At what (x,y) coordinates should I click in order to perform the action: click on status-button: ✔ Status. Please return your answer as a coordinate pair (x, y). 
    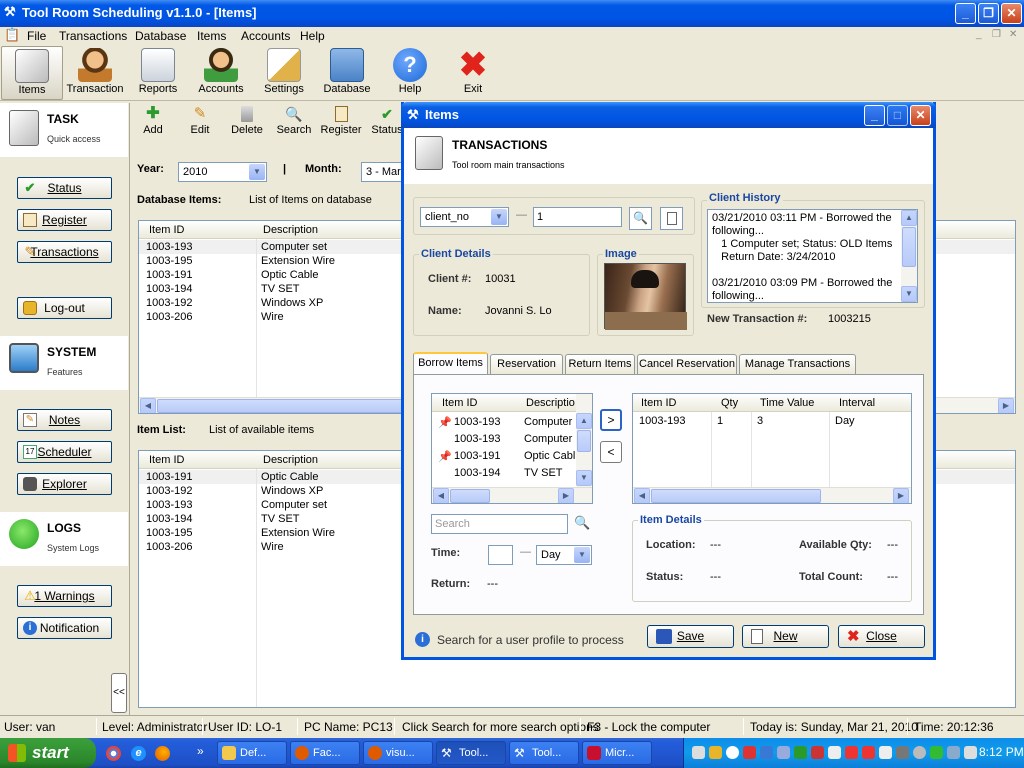
    Looking at the image, I should click on (64, 188).